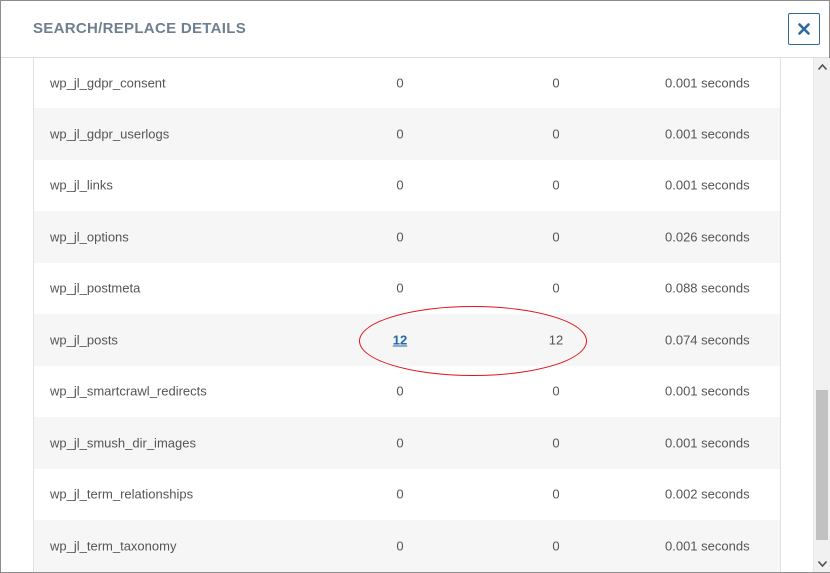  I want to click on close-button, so click(804, 29).